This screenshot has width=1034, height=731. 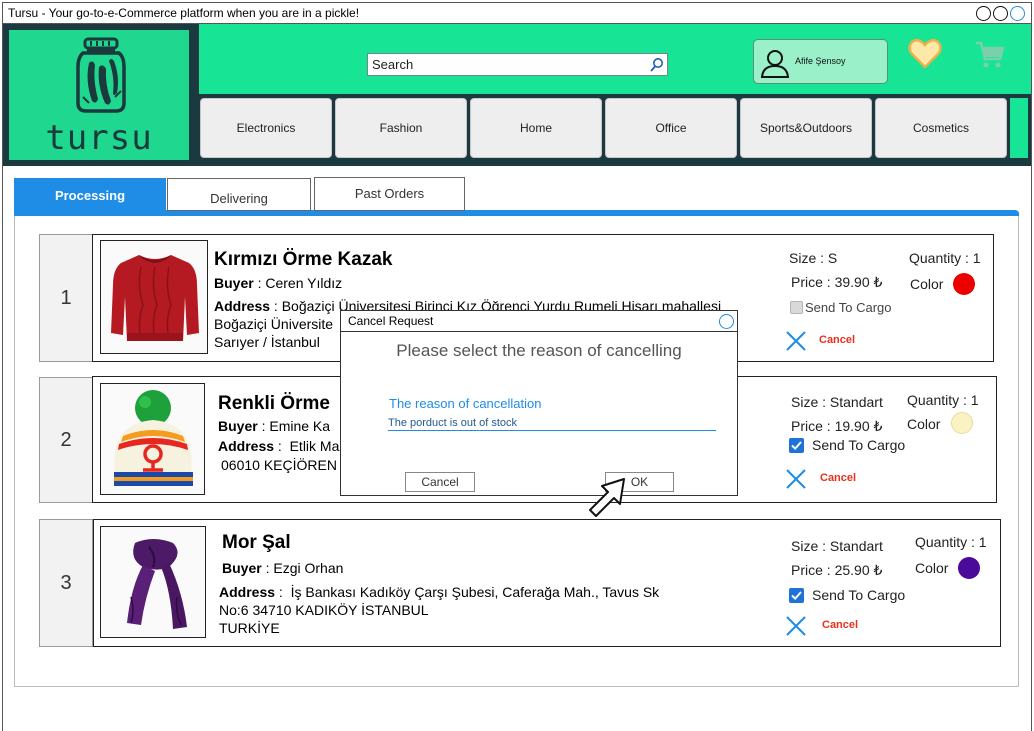 I want to click on logo: tursu, so click(x=99, y=95).